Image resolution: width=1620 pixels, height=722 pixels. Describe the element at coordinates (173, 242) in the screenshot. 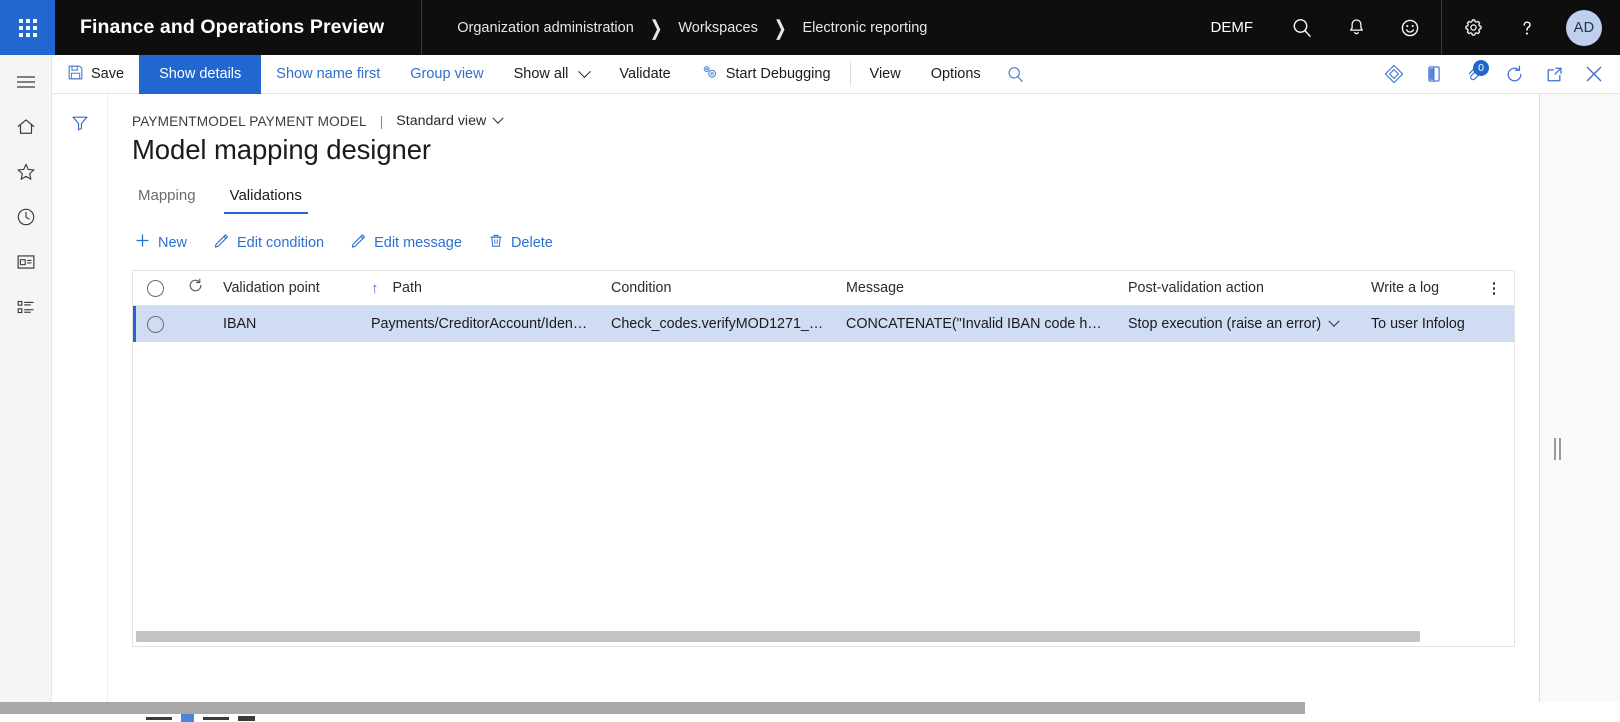

I see `new-button-label: New` at that location.